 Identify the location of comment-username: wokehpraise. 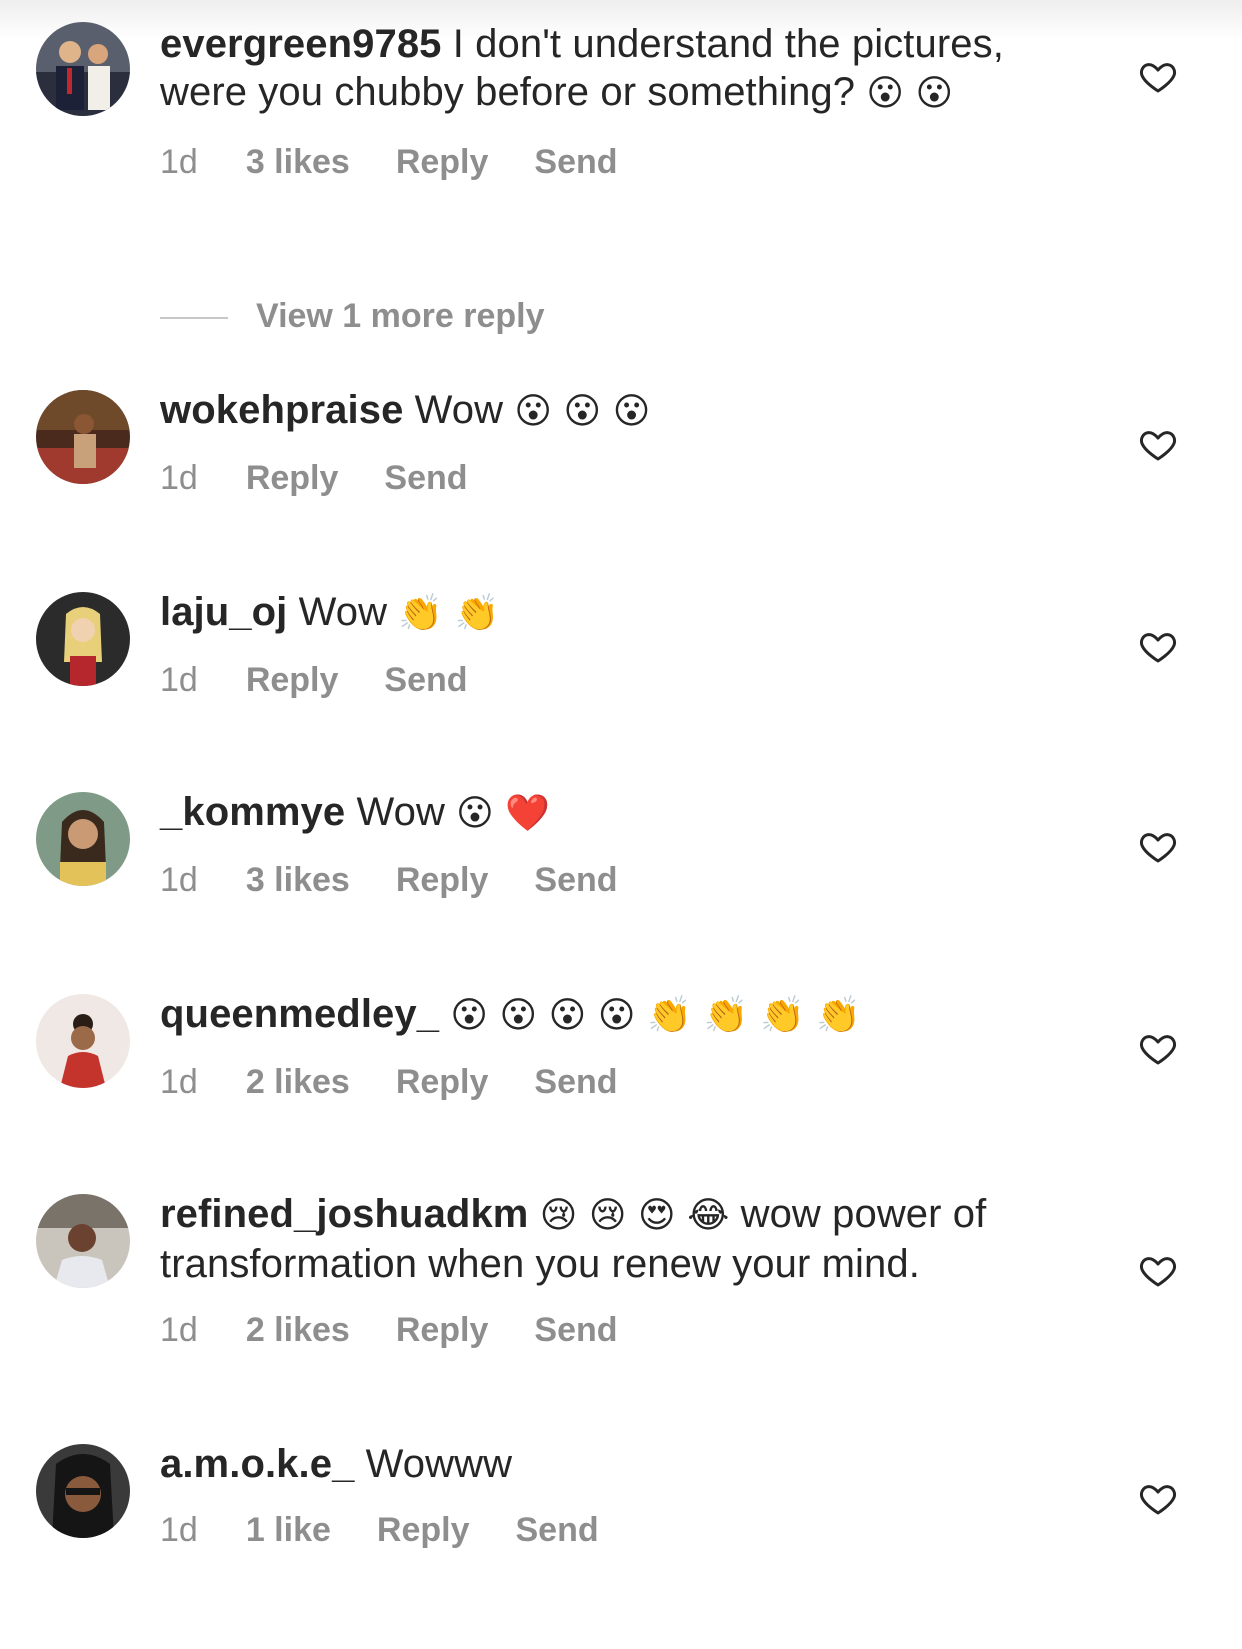
(281, 410).